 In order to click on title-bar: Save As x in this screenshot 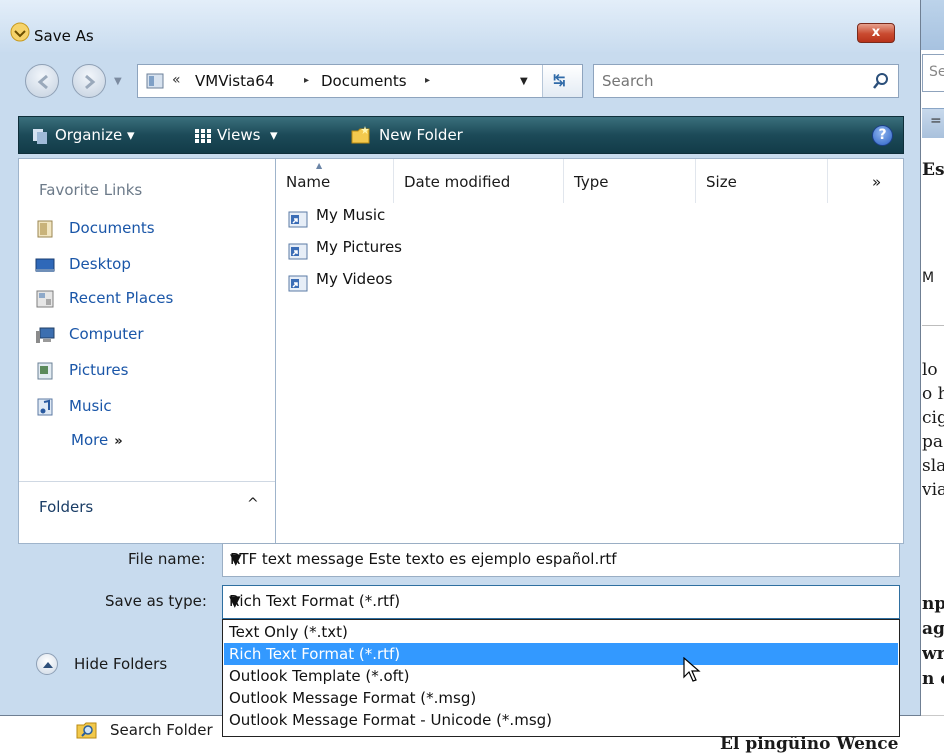, I will do `click(460, 26)`.